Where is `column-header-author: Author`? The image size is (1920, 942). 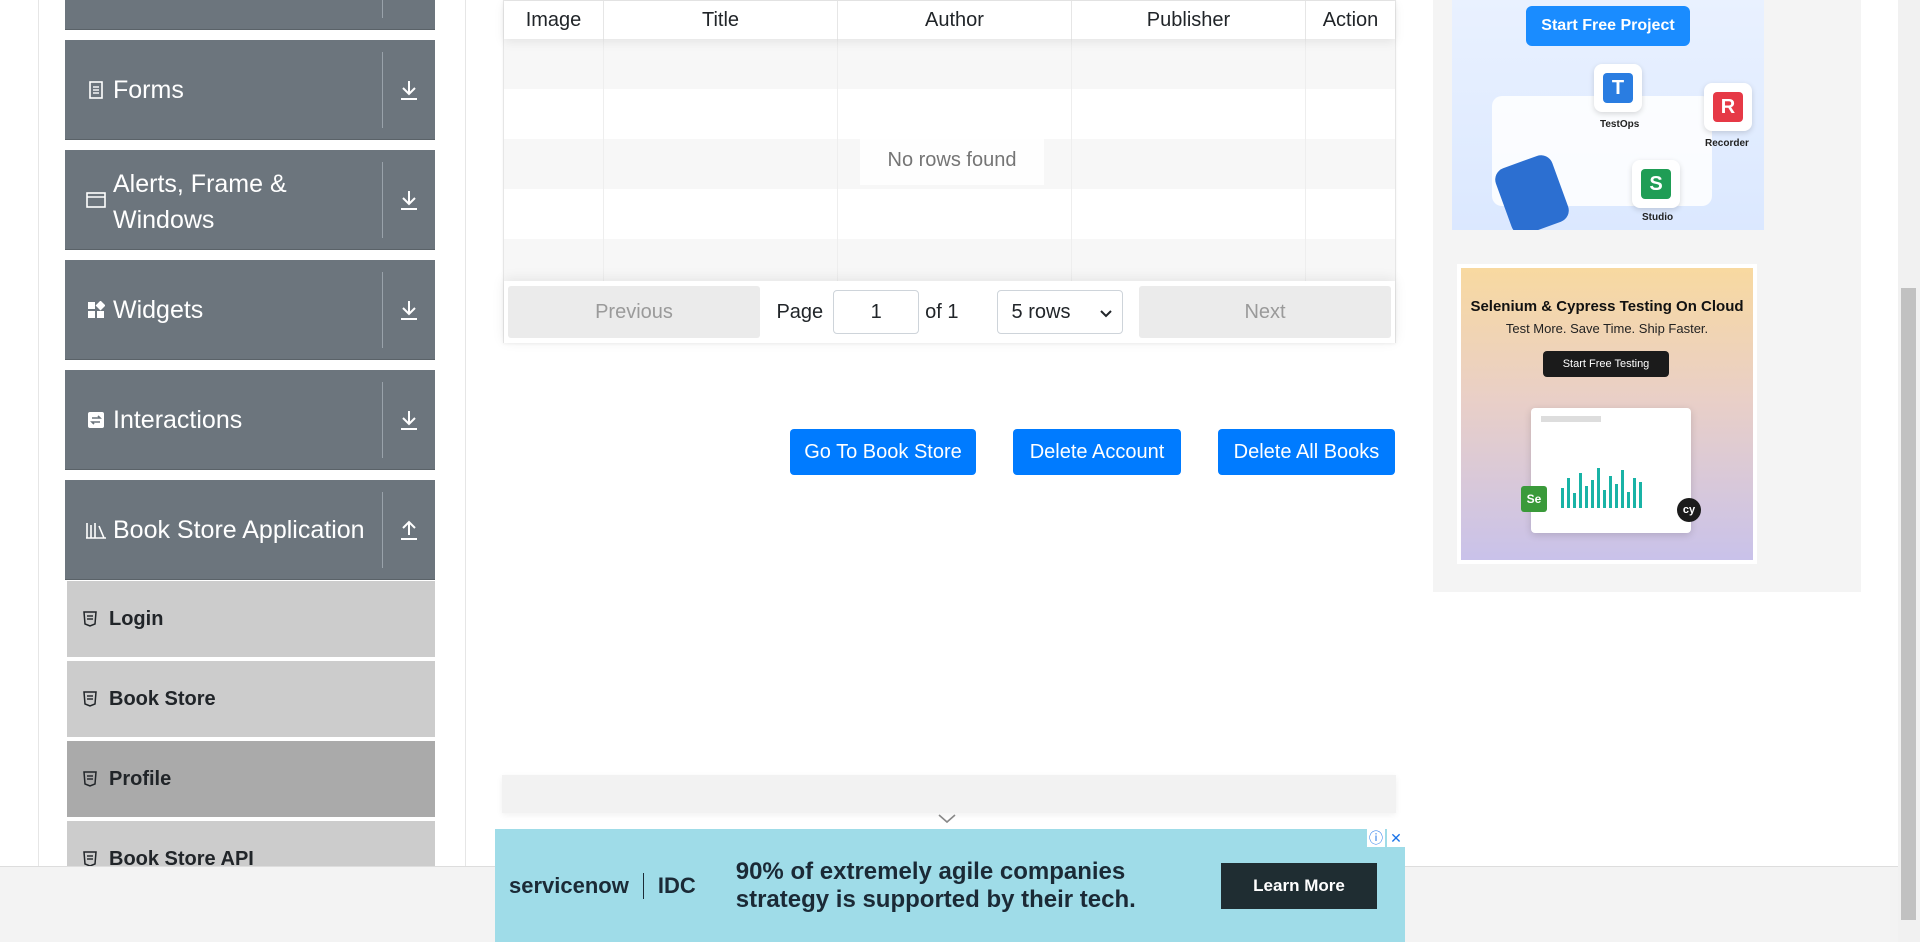
column-header-author: Author is located at coordinates (955, 20).